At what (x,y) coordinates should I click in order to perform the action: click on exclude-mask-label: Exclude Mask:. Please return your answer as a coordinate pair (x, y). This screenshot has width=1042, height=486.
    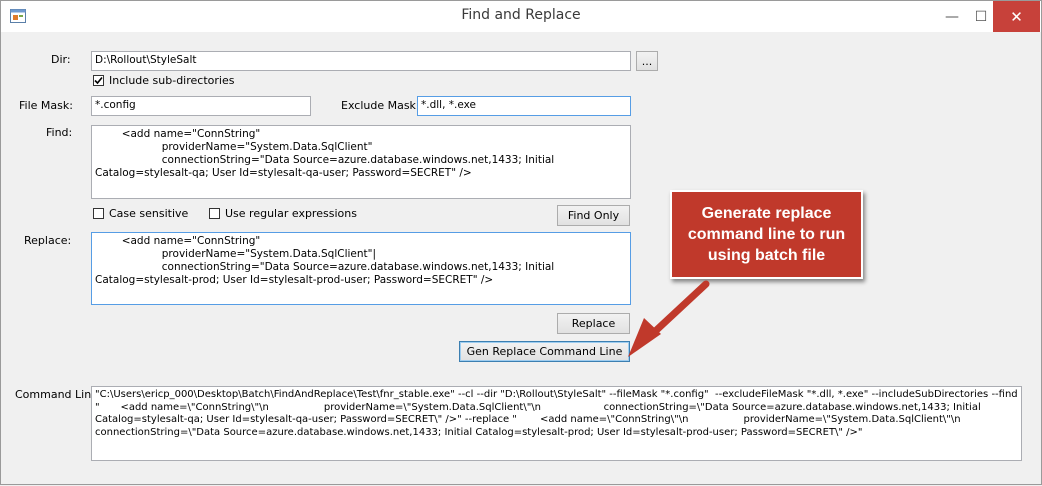
    Looking at the image, I should click on (380, 105).